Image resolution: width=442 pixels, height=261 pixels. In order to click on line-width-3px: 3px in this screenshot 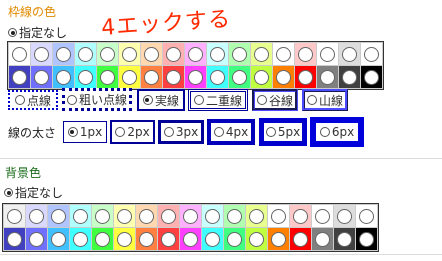, I will do `click(181, 132)`.